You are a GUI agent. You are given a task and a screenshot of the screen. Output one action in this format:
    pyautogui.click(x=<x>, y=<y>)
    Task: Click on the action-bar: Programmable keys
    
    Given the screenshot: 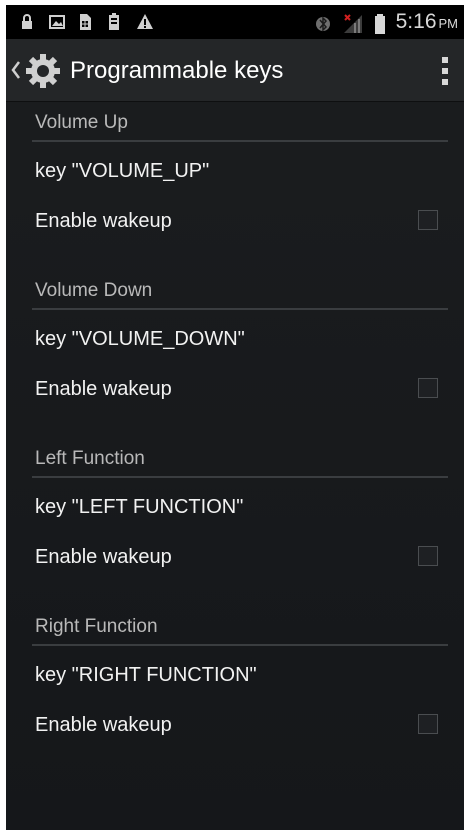 What is the action you would take?
    pyautogui.click(x=235, y=70)
    